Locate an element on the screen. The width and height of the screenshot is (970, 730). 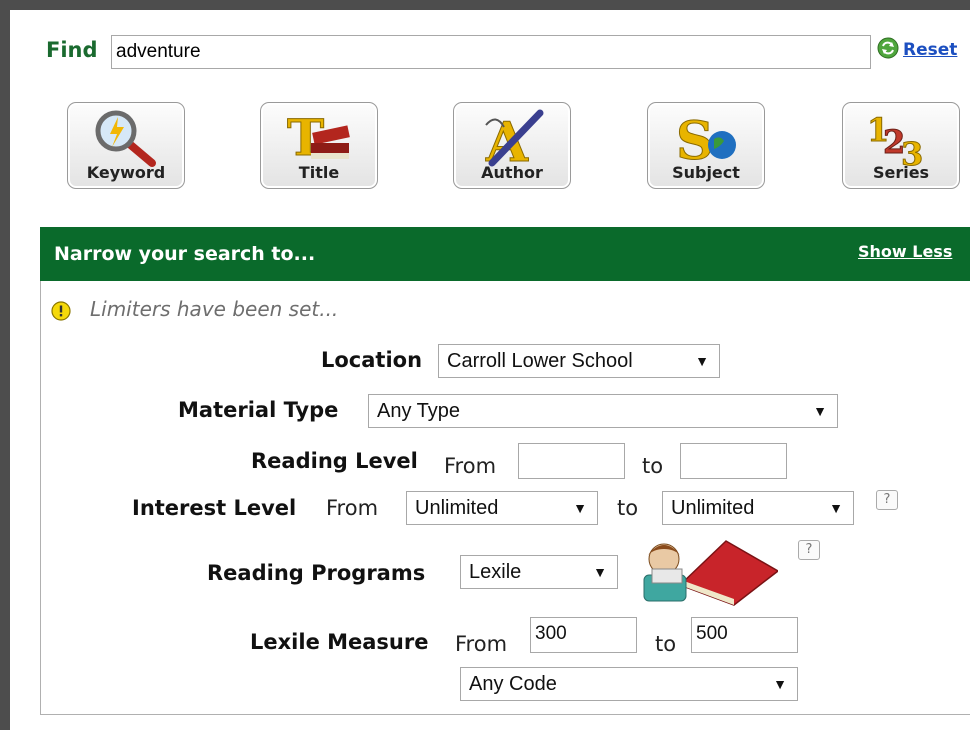
reading-level-from-label: From is located at coordinates (470, 466).